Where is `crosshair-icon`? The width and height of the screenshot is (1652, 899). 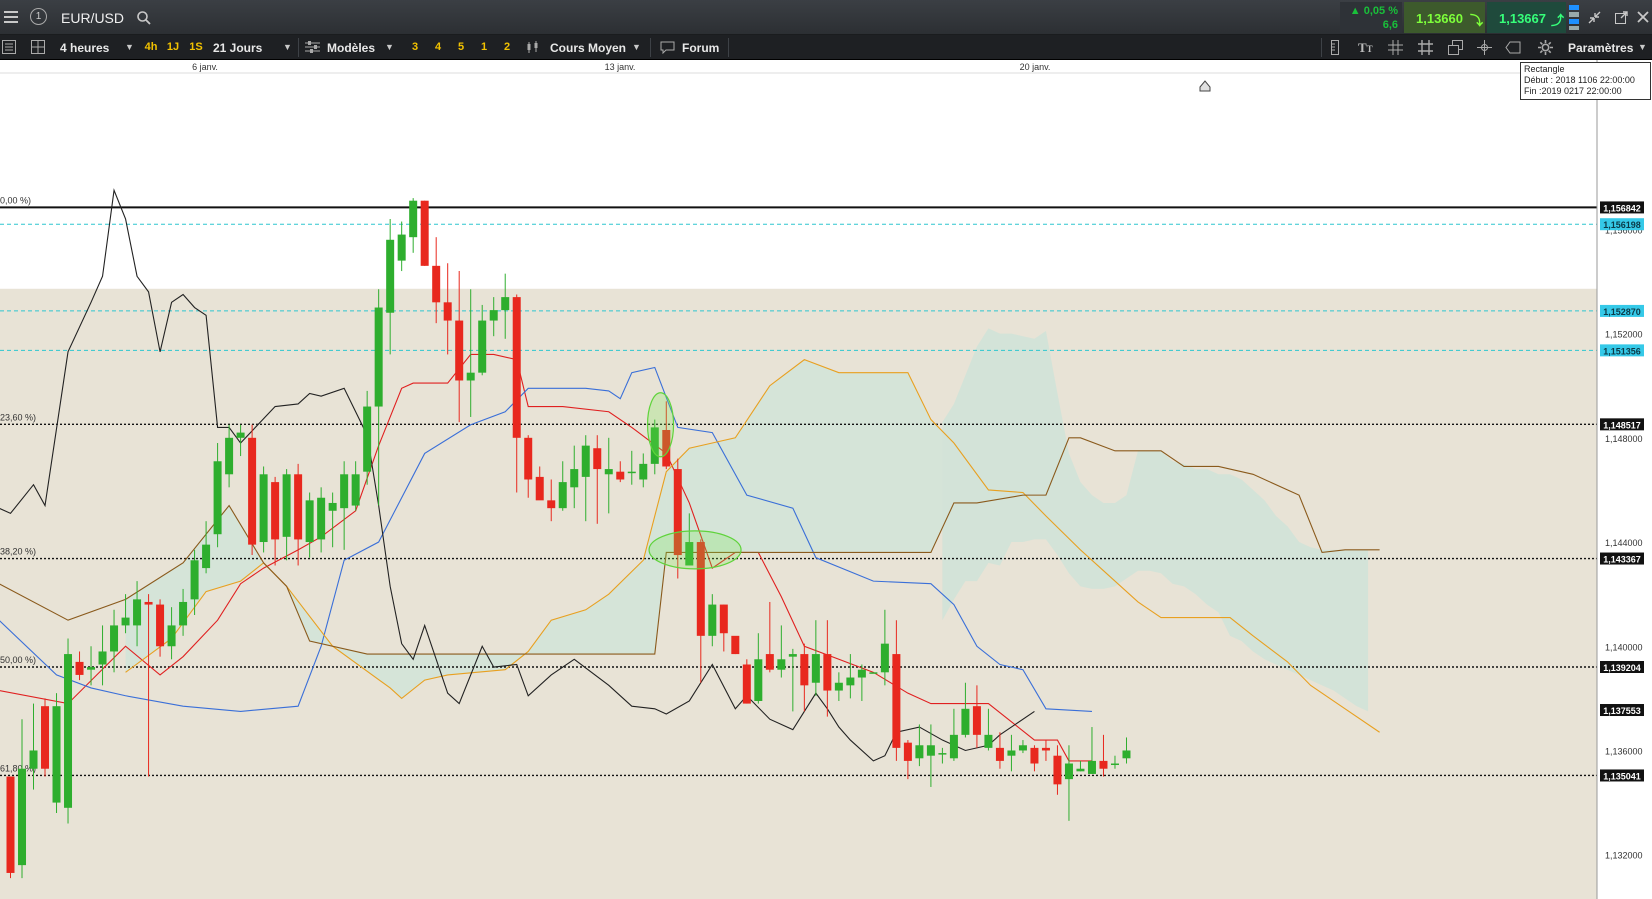
crosshair-icon is located at coordinates (1484, 47).